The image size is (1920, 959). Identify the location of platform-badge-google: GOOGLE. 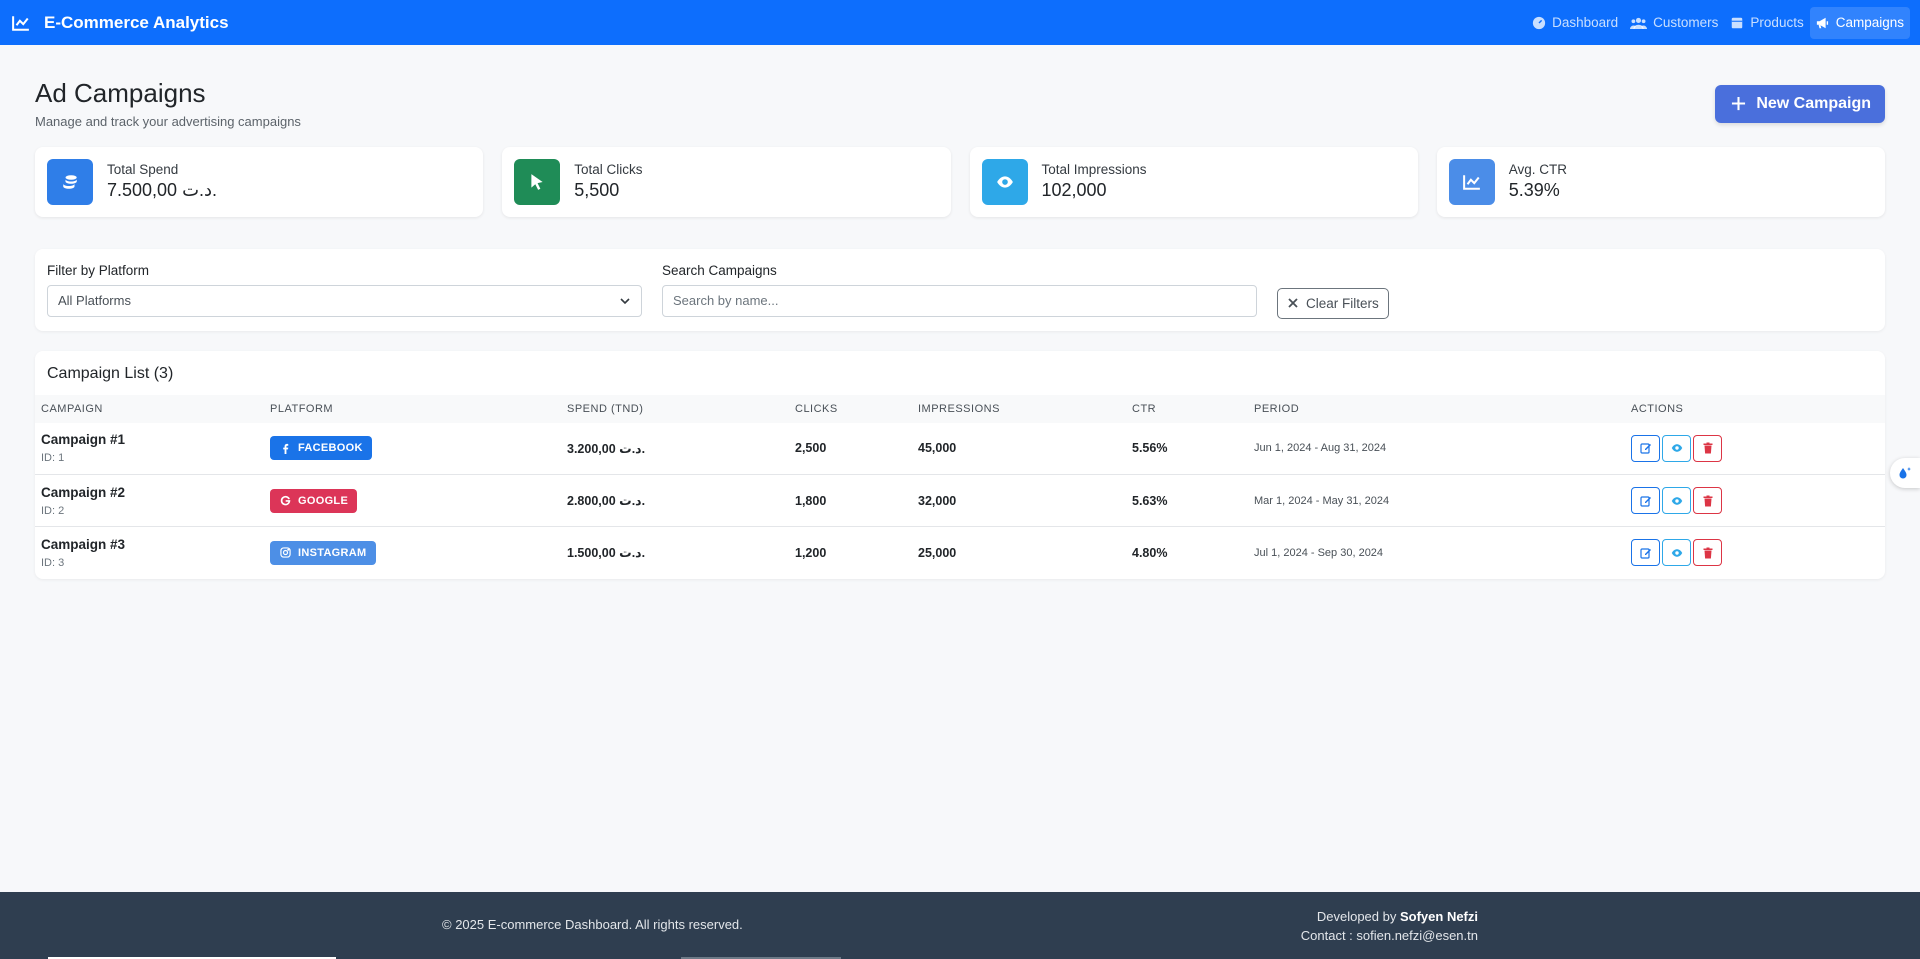
(314, 500).